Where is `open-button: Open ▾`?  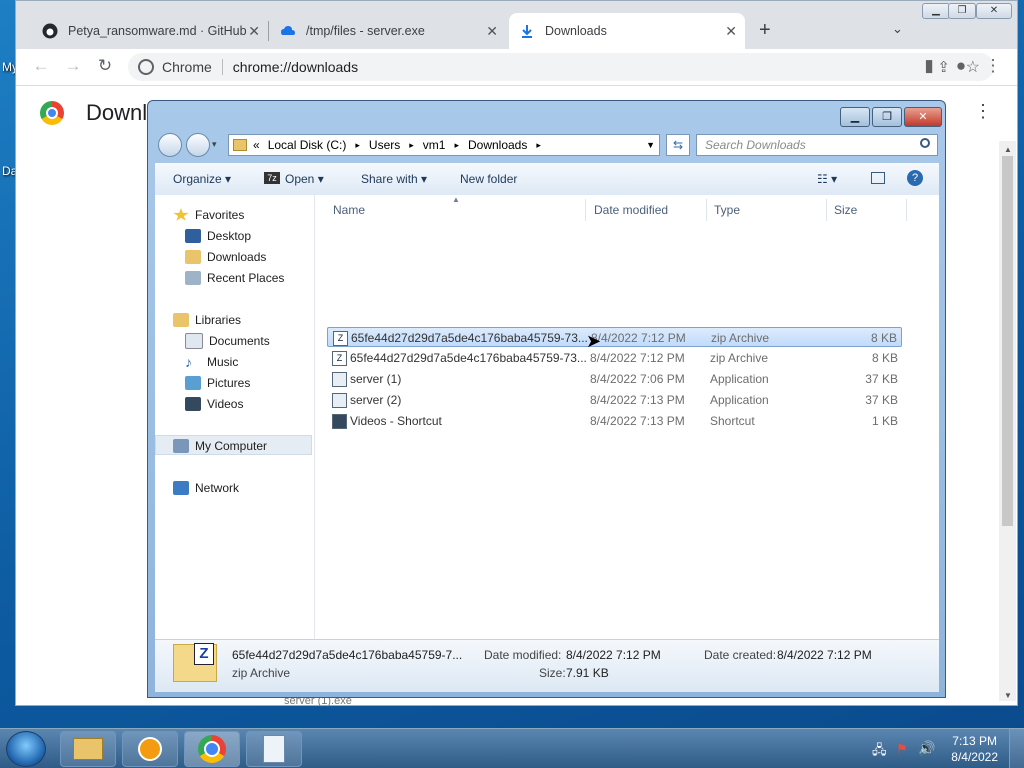
open-button: Open ▾ is located at coordinates (304, 179).